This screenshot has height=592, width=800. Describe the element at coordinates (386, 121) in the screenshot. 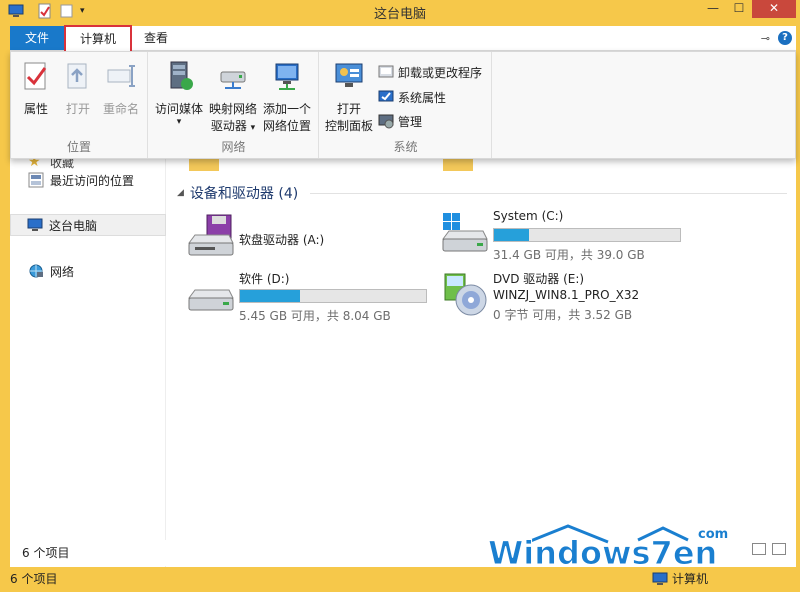

I see `manage-icon` at that location.